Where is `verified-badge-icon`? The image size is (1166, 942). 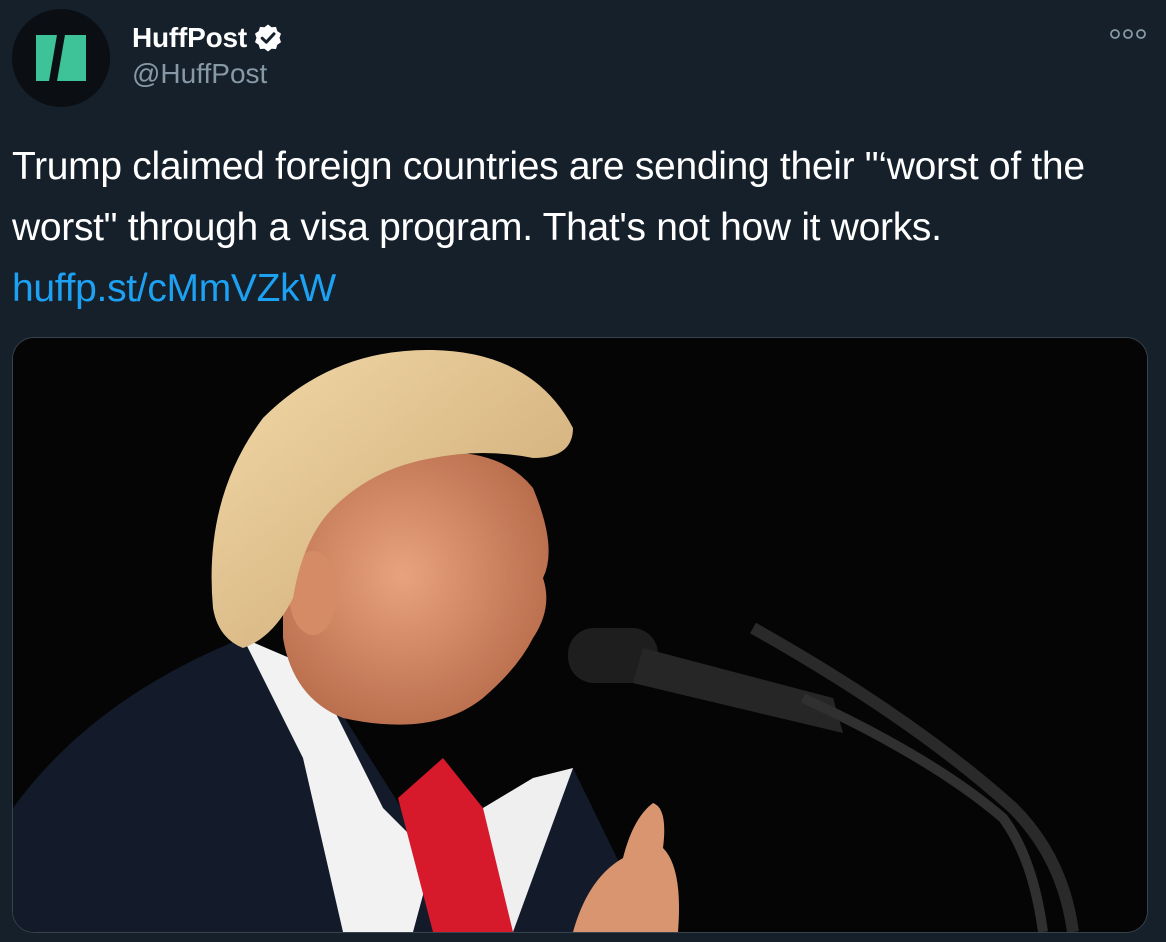
verified-badge-icon is located at coordinates (268, 38).